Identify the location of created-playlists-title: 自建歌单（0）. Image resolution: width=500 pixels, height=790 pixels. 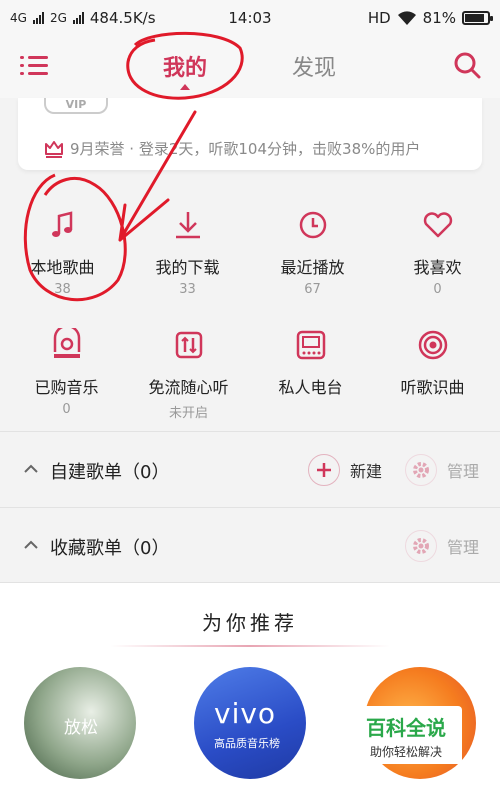
(109, 471).